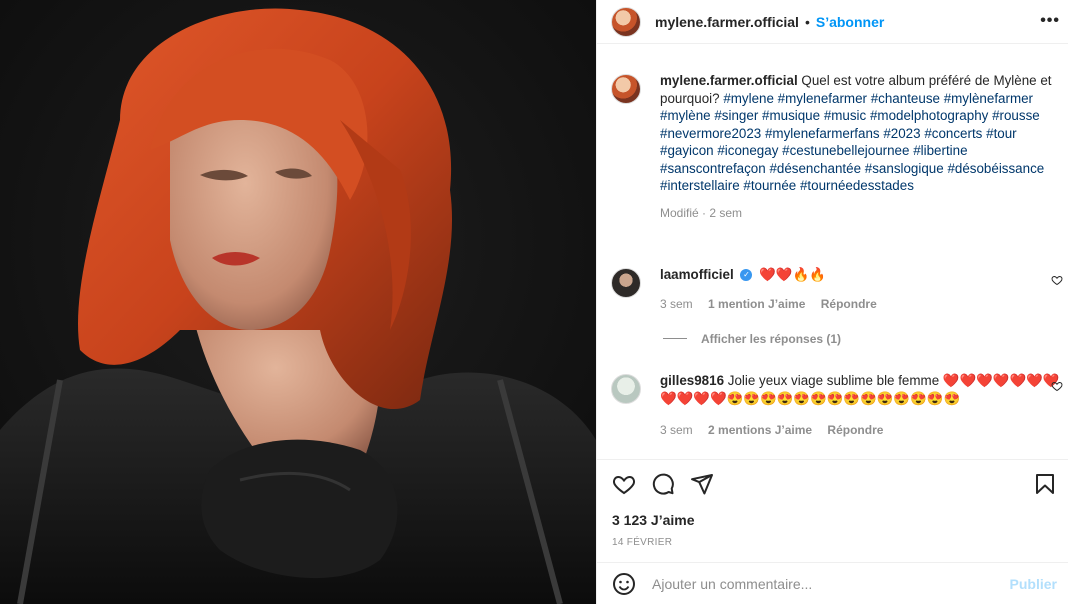 This screenshot has height=604, width=1068. I want to click on replies-divider, so click(675, 338).